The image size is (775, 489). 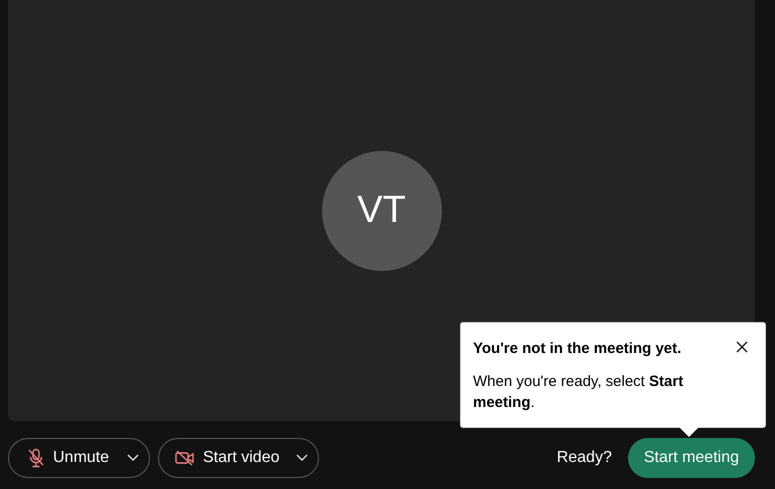 What do you see at coordinates (691, 458) in the screenshot?
I see `start-meeting-button: Start meeting` at bounding box center [691, 458].